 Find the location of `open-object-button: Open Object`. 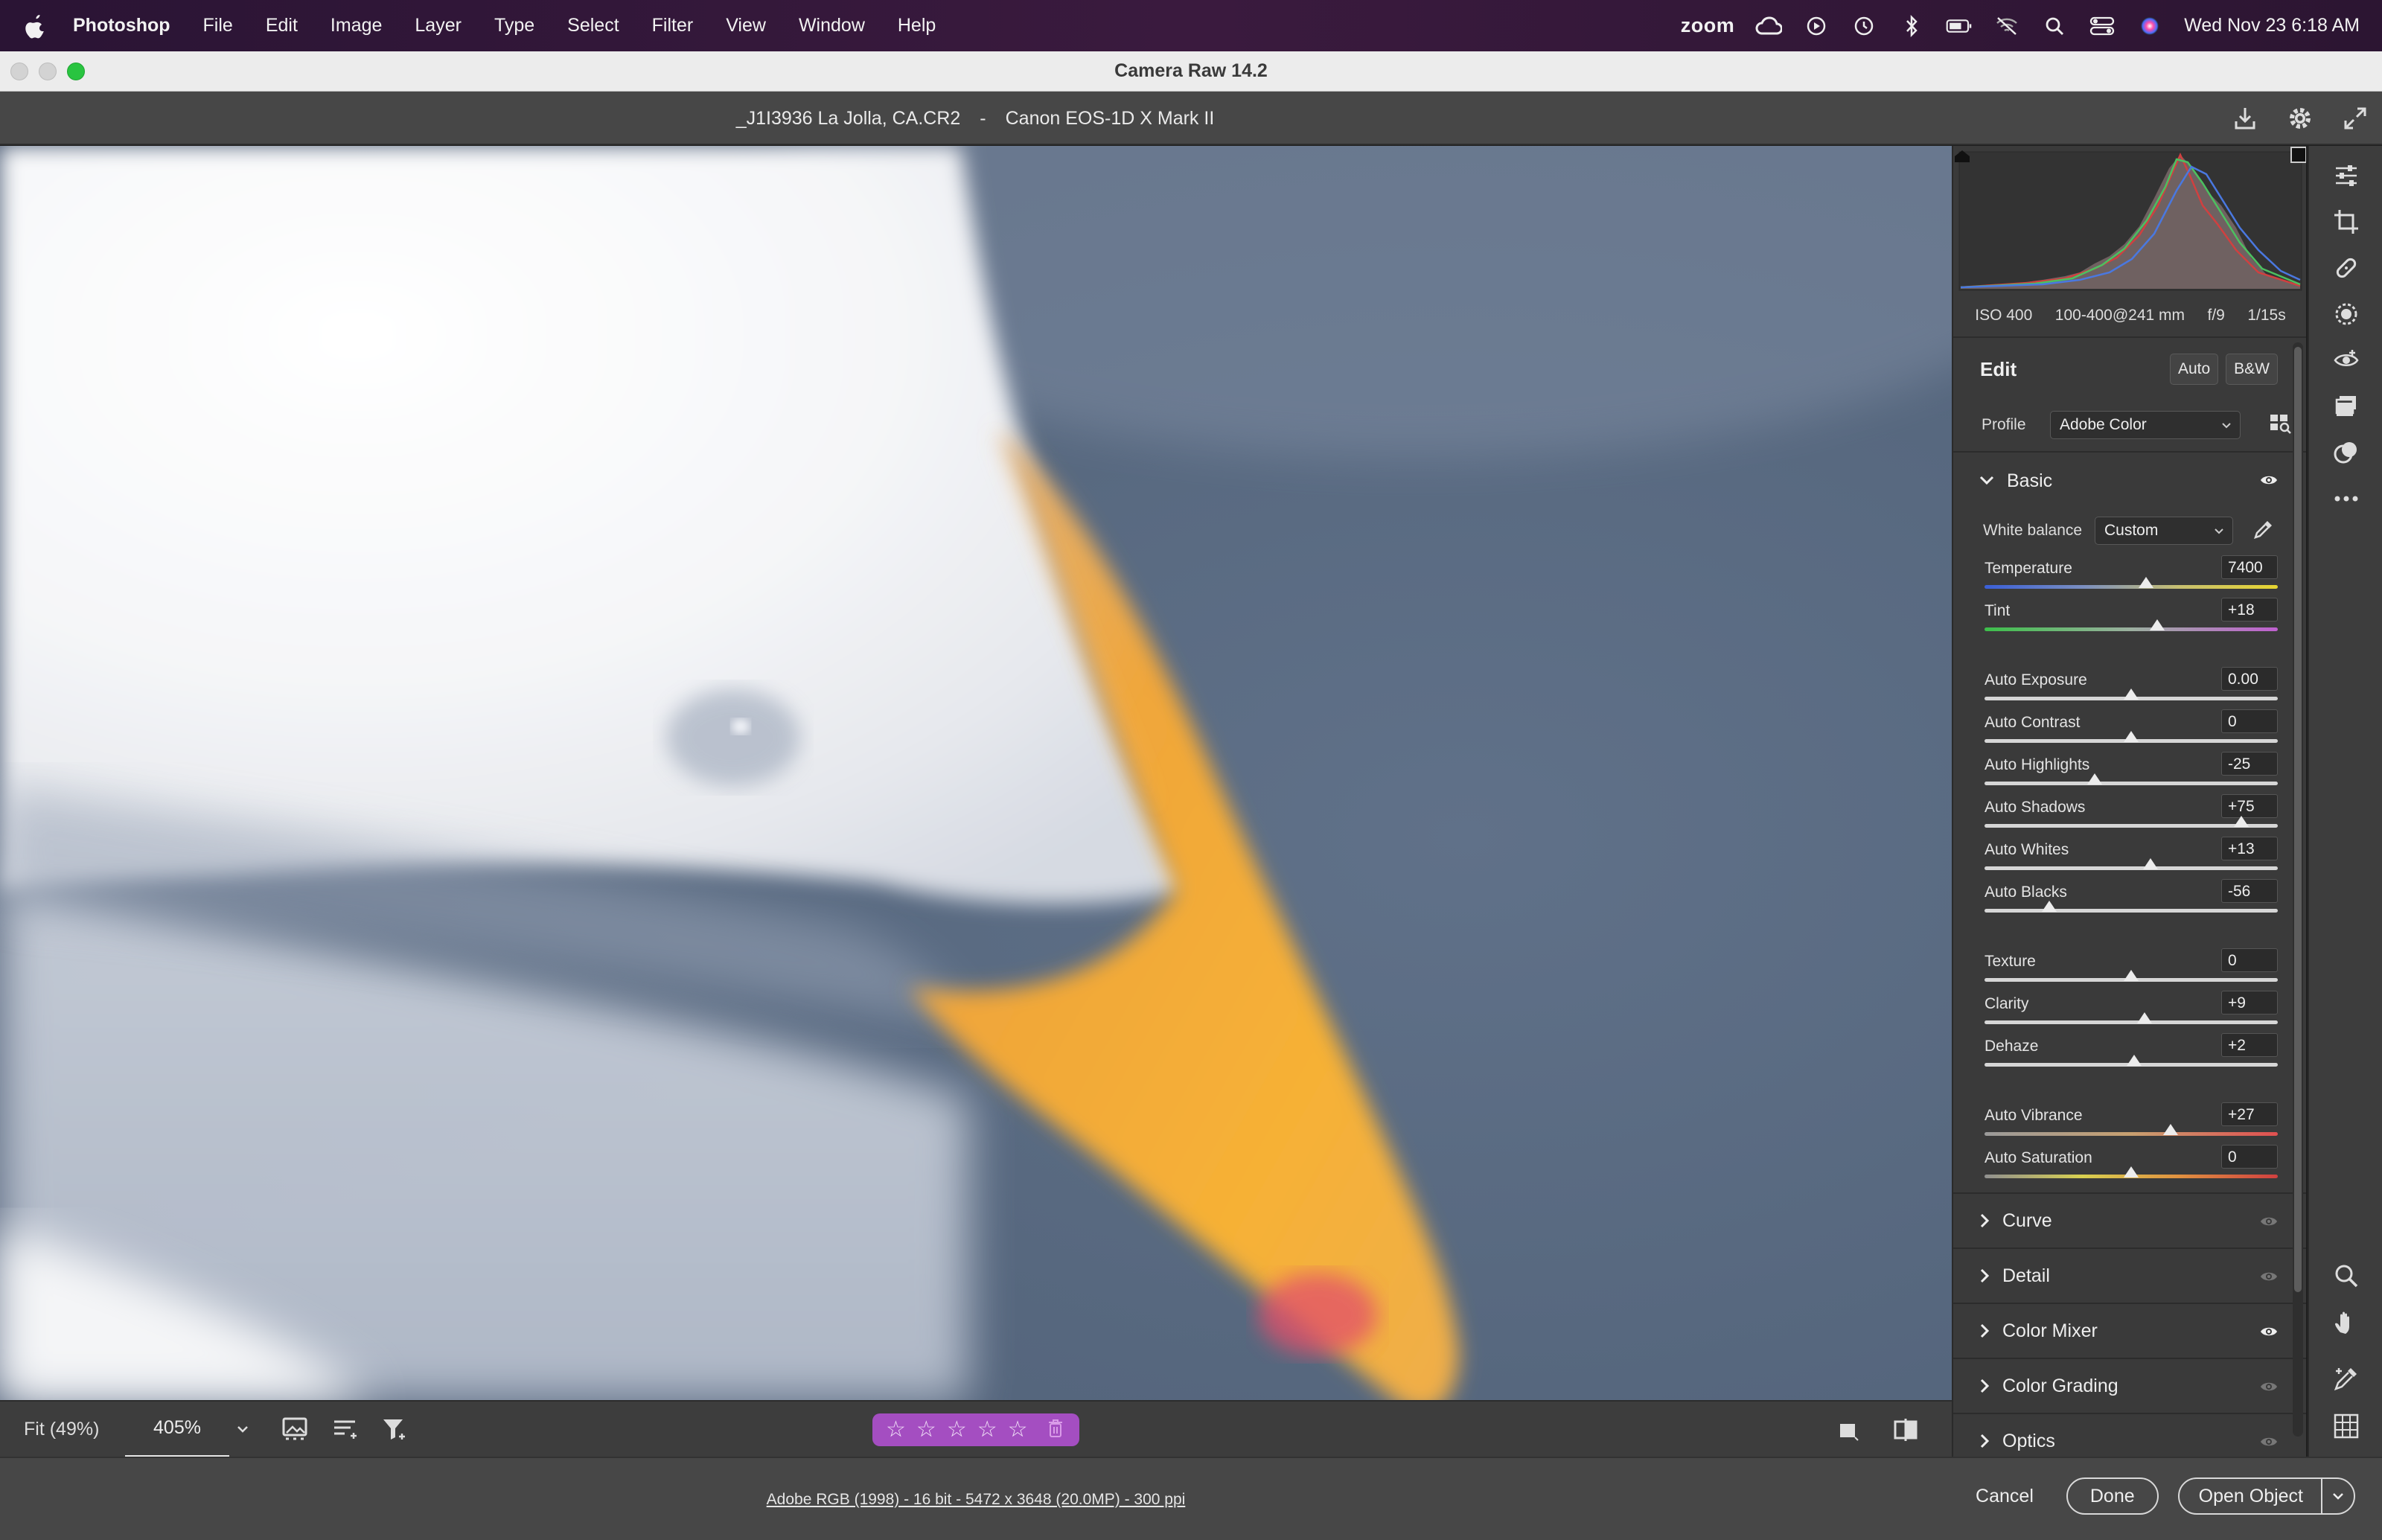

open-object-button: Open Object is located at coordinates (2251, 1496).